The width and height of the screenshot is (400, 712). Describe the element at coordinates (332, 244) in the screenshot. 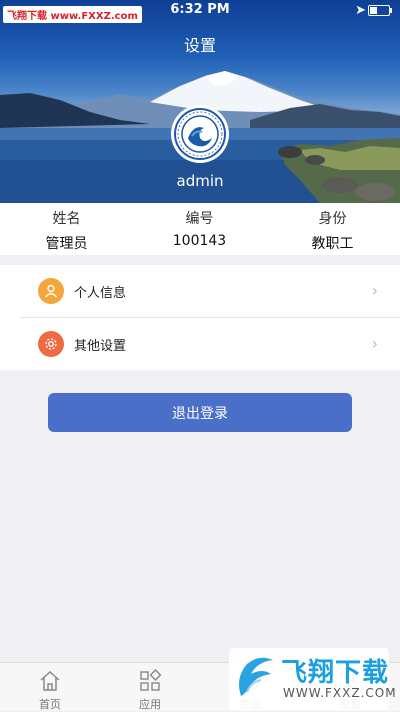

I see `info-role-value: 教职工` at that location.